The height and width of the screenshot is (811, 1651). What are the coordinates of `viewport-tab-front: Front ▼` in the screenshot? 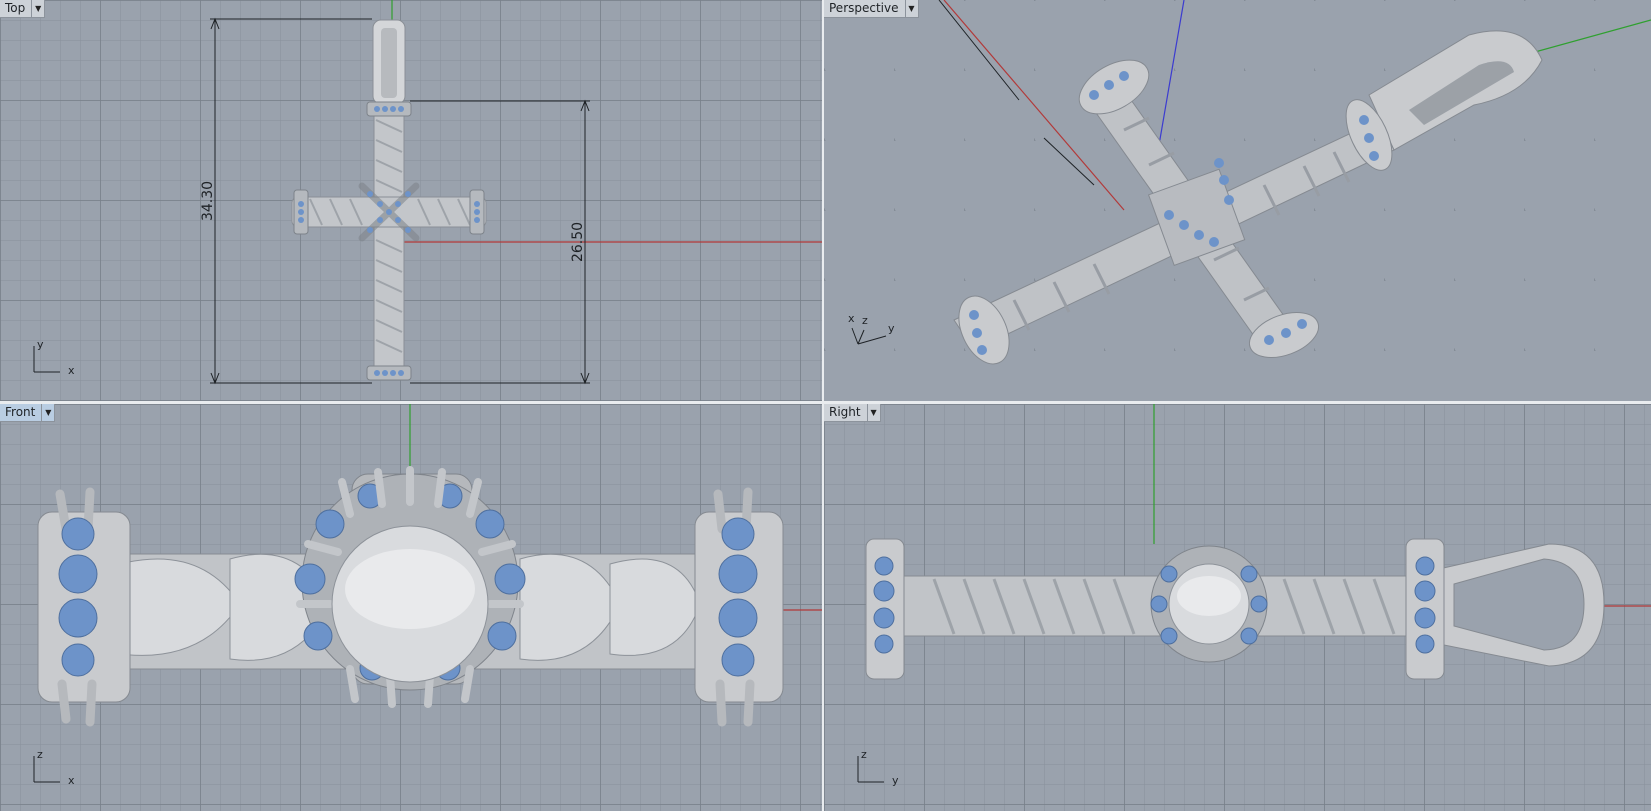 It's located at (28, 413).